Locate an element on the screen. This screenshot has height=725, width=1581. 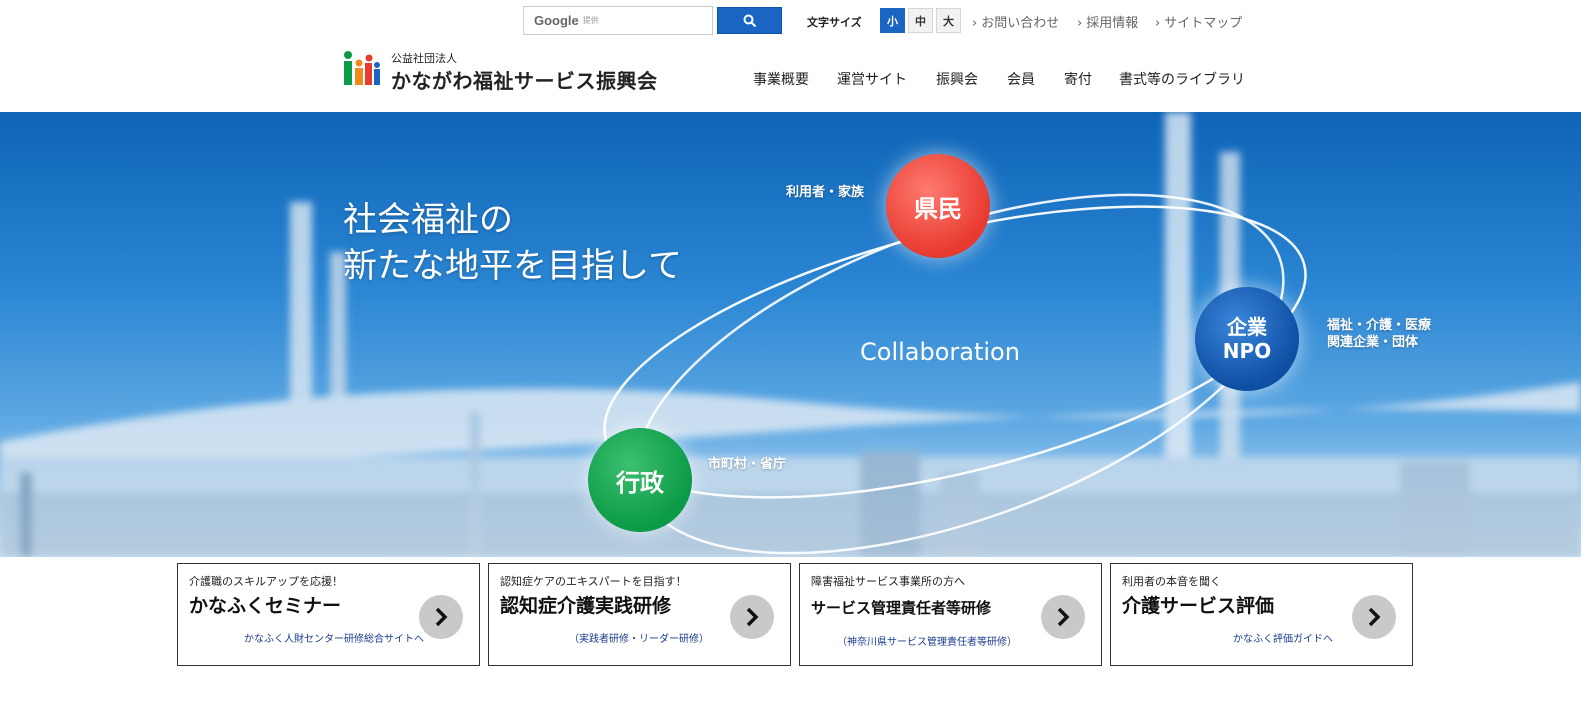
card-kicker: 介護職のスキルアップを応援！ is located at coordinates (266, 581).